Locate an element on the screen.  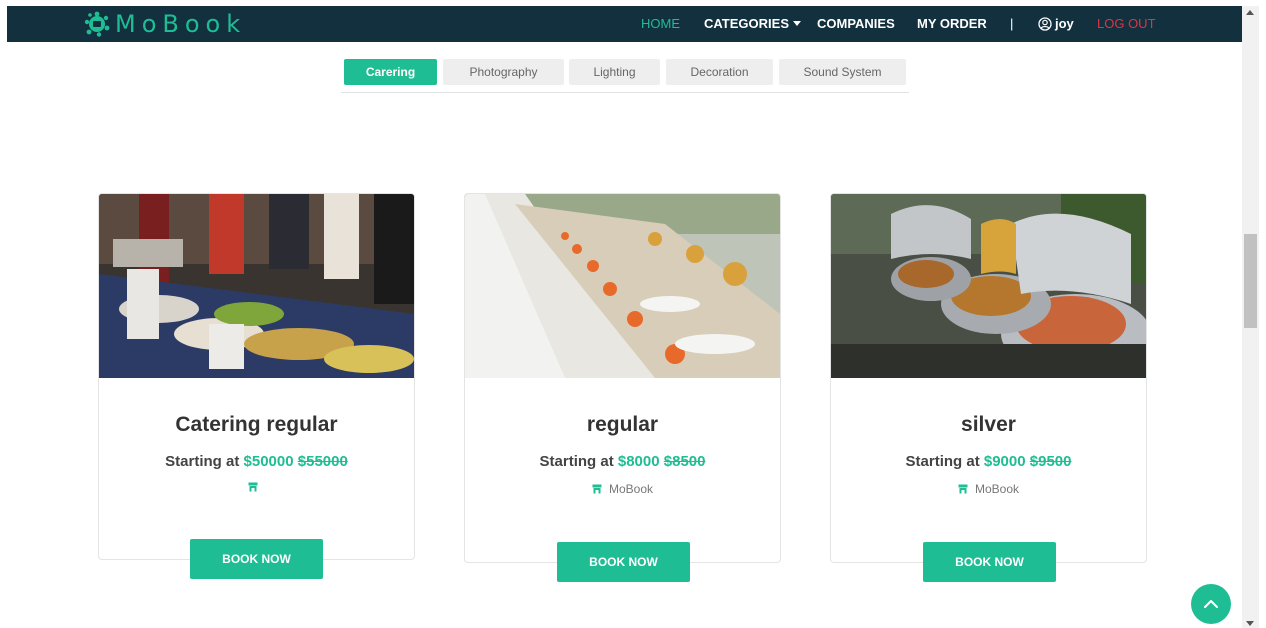
nav-logout: LOG OUT is located at coordinates (1126, 24).